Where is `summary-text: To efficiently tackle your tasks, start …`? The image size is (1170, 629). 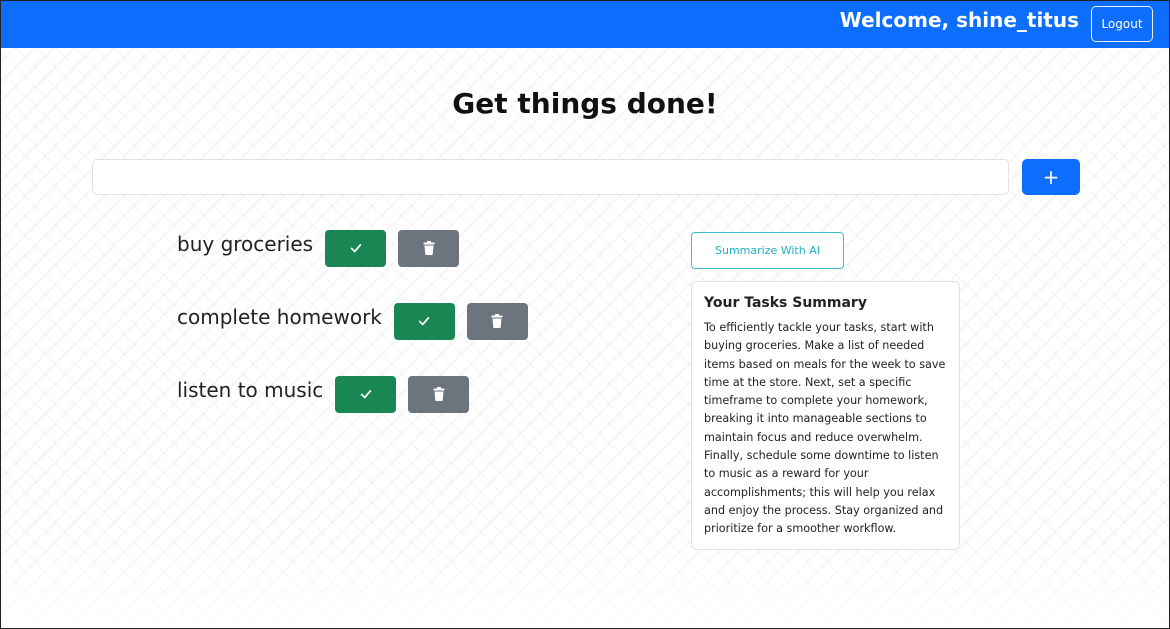
summary-text: To efficiently tackle your tasks, start … is located at coordinates (825, 428).